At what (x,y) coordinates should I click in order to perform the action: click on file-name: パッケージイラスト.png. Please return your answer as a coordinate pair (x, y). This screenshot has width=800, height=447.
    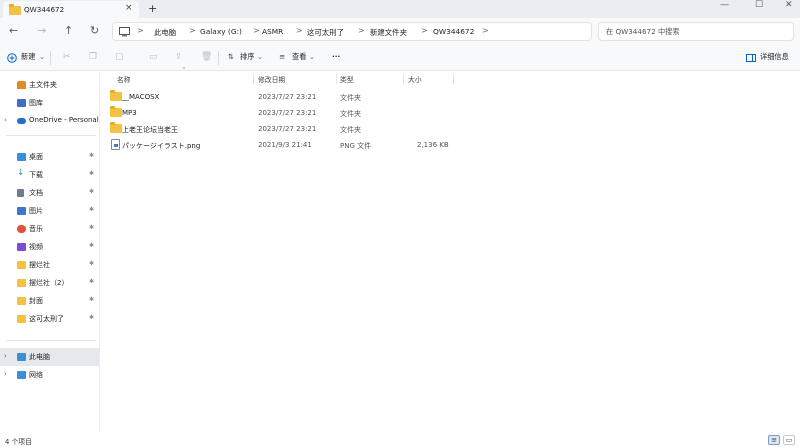
    Looking at the image, I should click on (161, 146).